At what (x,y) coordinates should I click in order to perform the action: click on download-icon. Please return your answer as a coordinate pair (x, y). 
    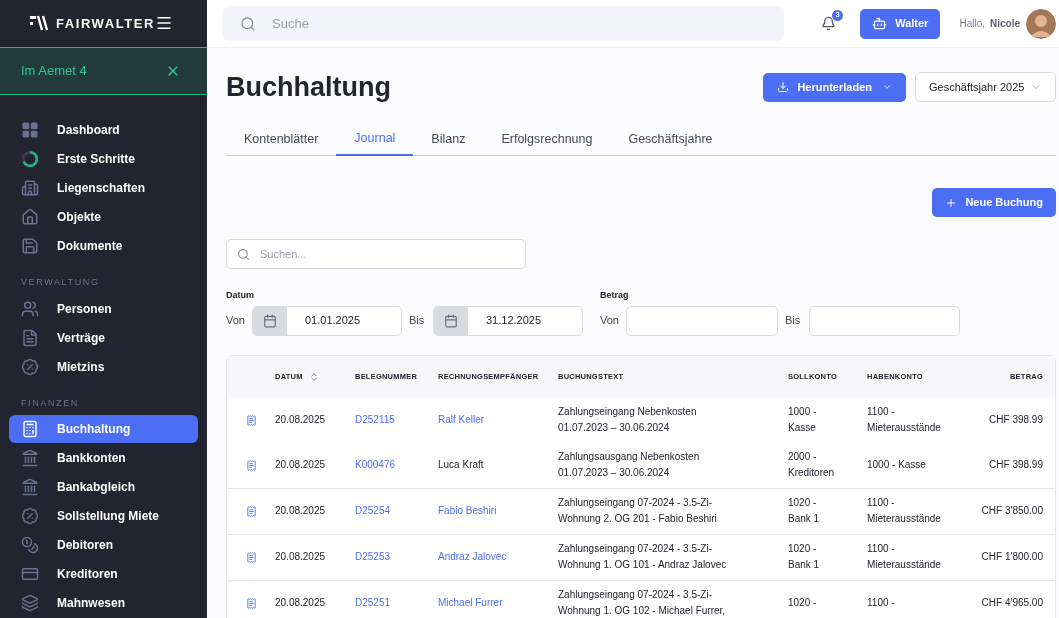
    Looking at the image, I should click on (783, 87).